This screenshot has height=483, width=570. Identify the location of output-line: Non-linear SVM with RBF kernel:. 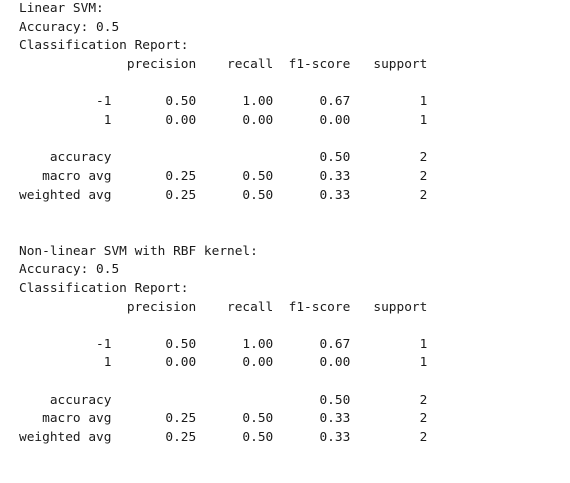
(138, 251).